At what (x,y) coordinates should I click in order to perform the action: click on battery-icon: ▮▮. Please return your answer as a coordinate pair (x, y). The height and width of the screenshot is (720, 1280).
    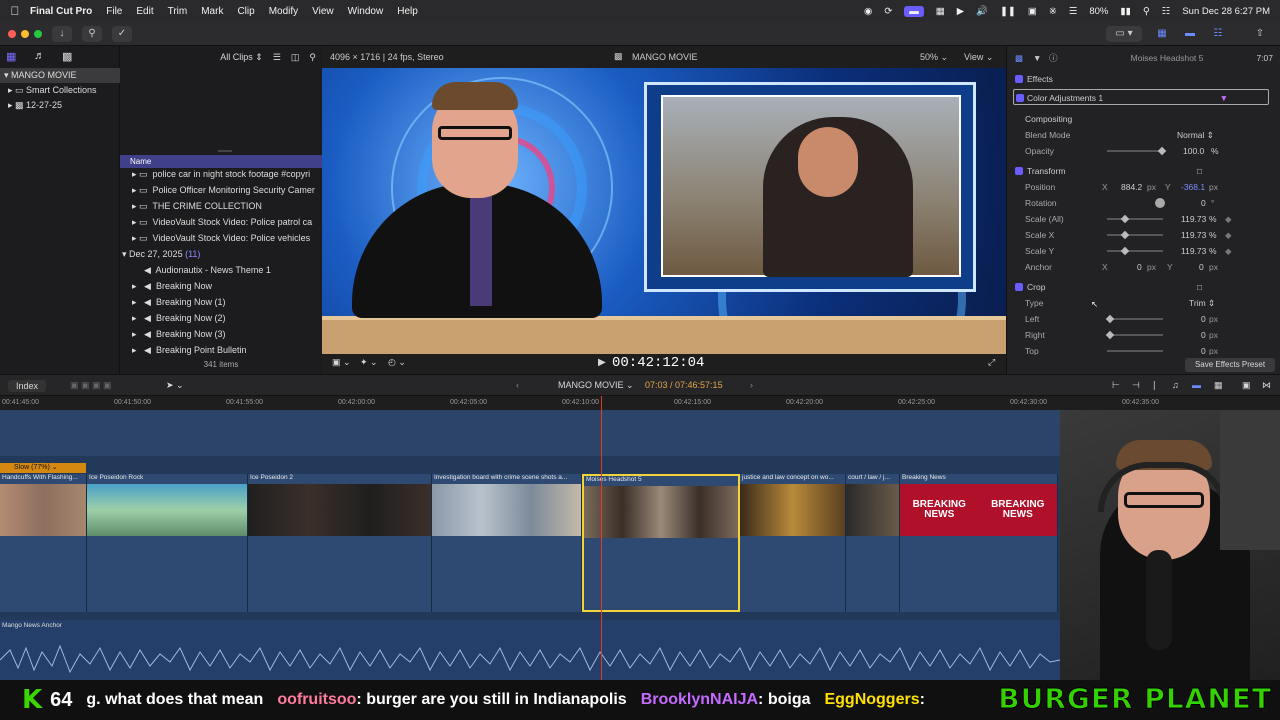
    Looking at the image, I should click on (1125, 11).